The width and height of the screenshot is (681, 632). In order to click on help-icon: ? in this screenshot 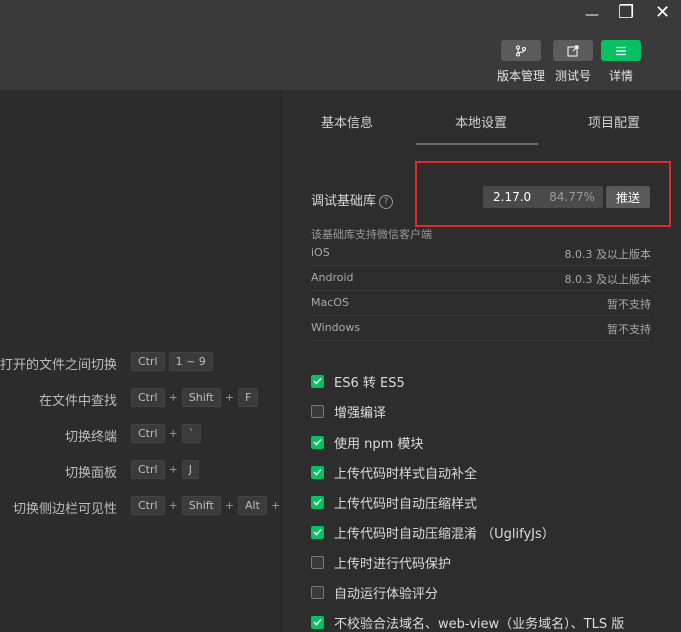, I will do `click(386, 201)`.